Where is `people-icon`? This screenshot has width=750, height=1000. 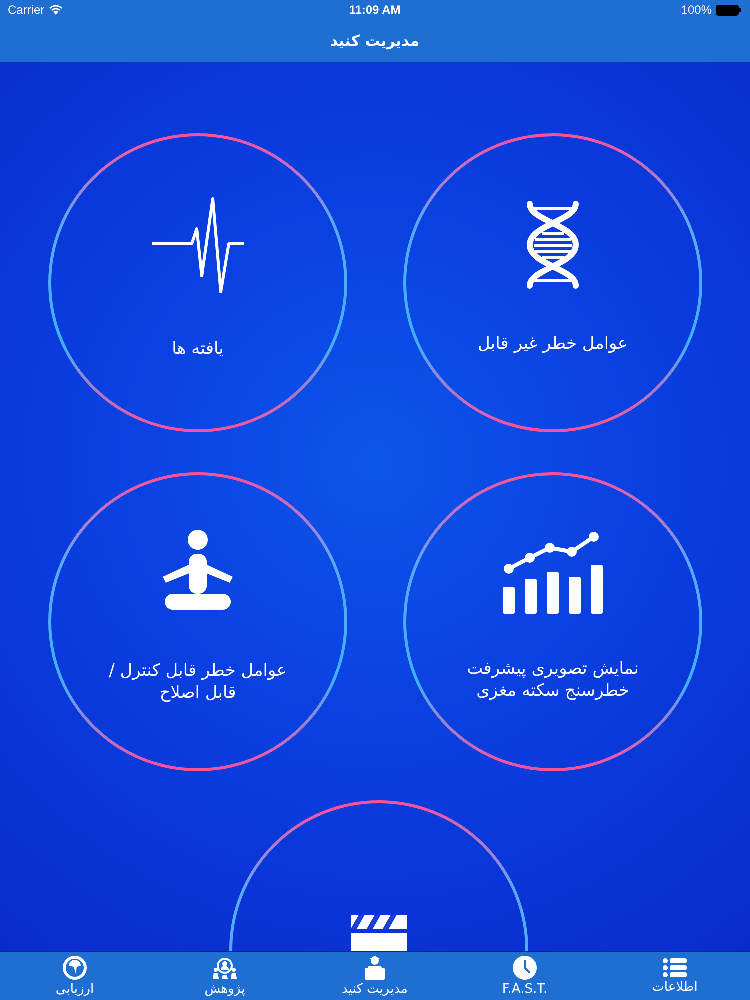 people-icon is located at coordinates (225, 968).